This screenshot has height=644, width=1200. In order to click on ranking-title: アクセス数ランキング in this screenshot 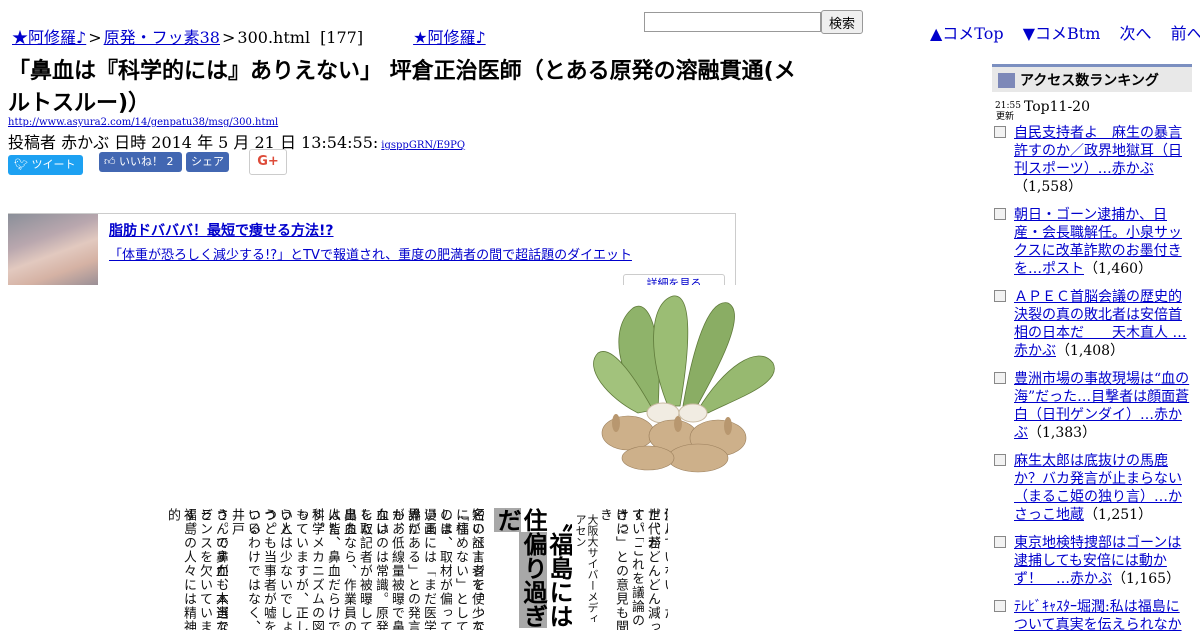, I will do `click(1089, 81)`.